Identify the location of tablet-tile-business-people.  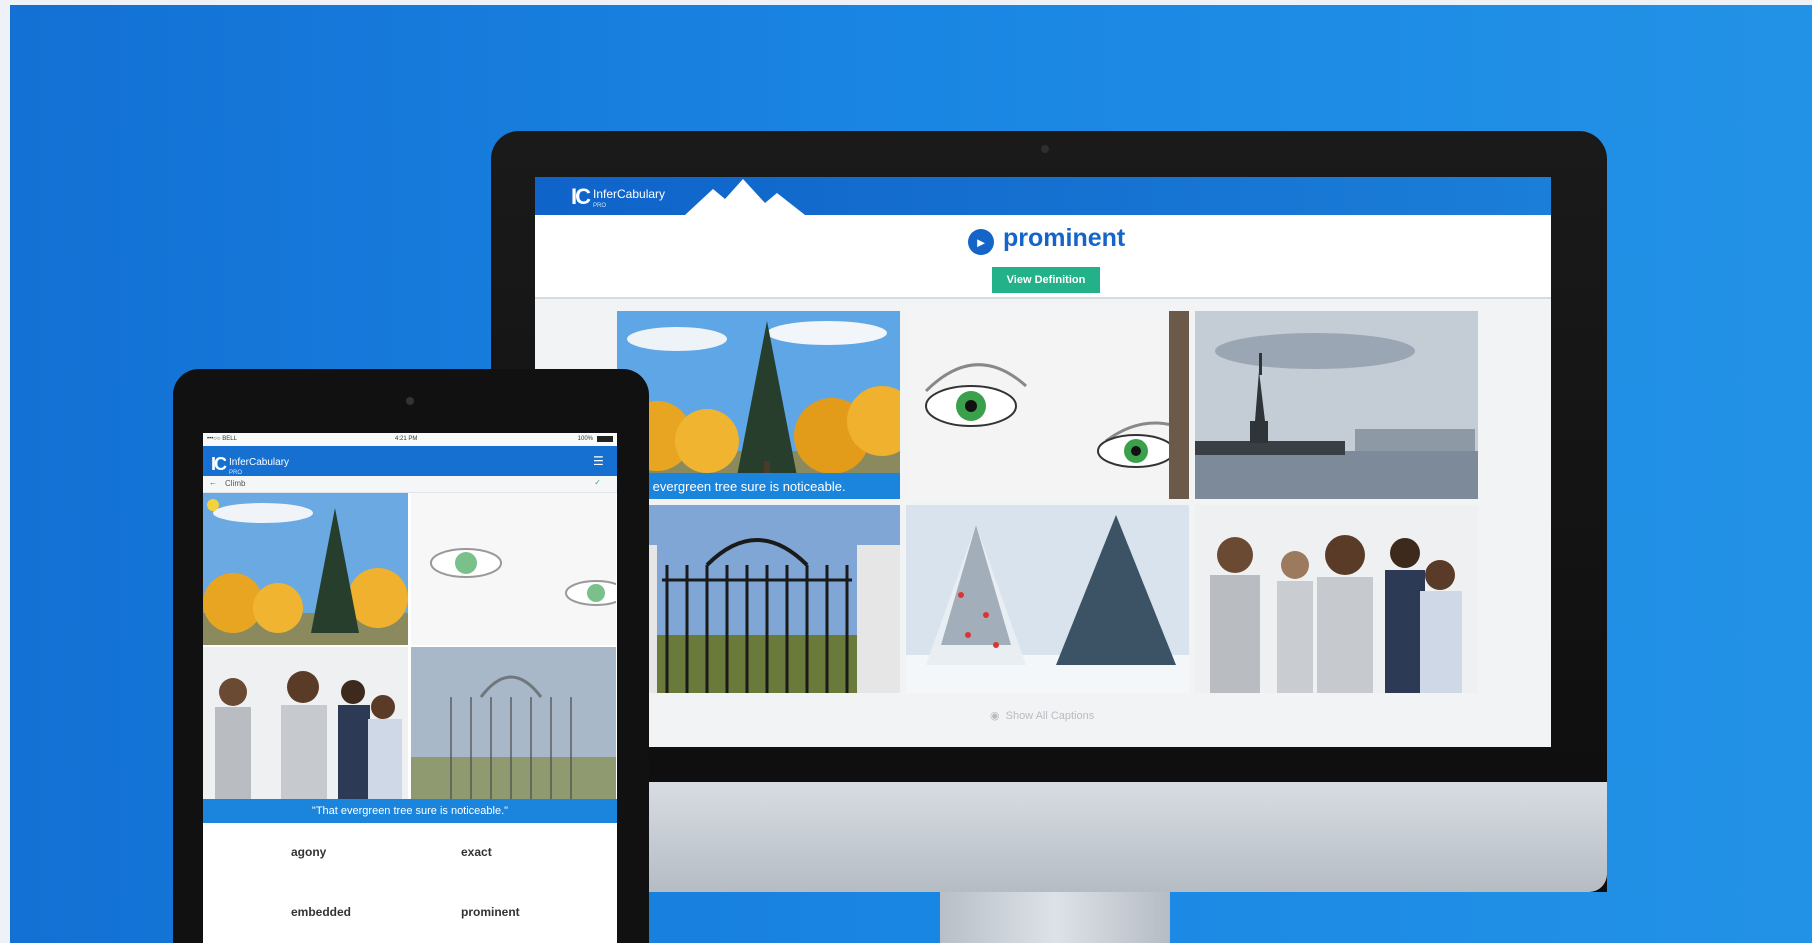
(305, 723).